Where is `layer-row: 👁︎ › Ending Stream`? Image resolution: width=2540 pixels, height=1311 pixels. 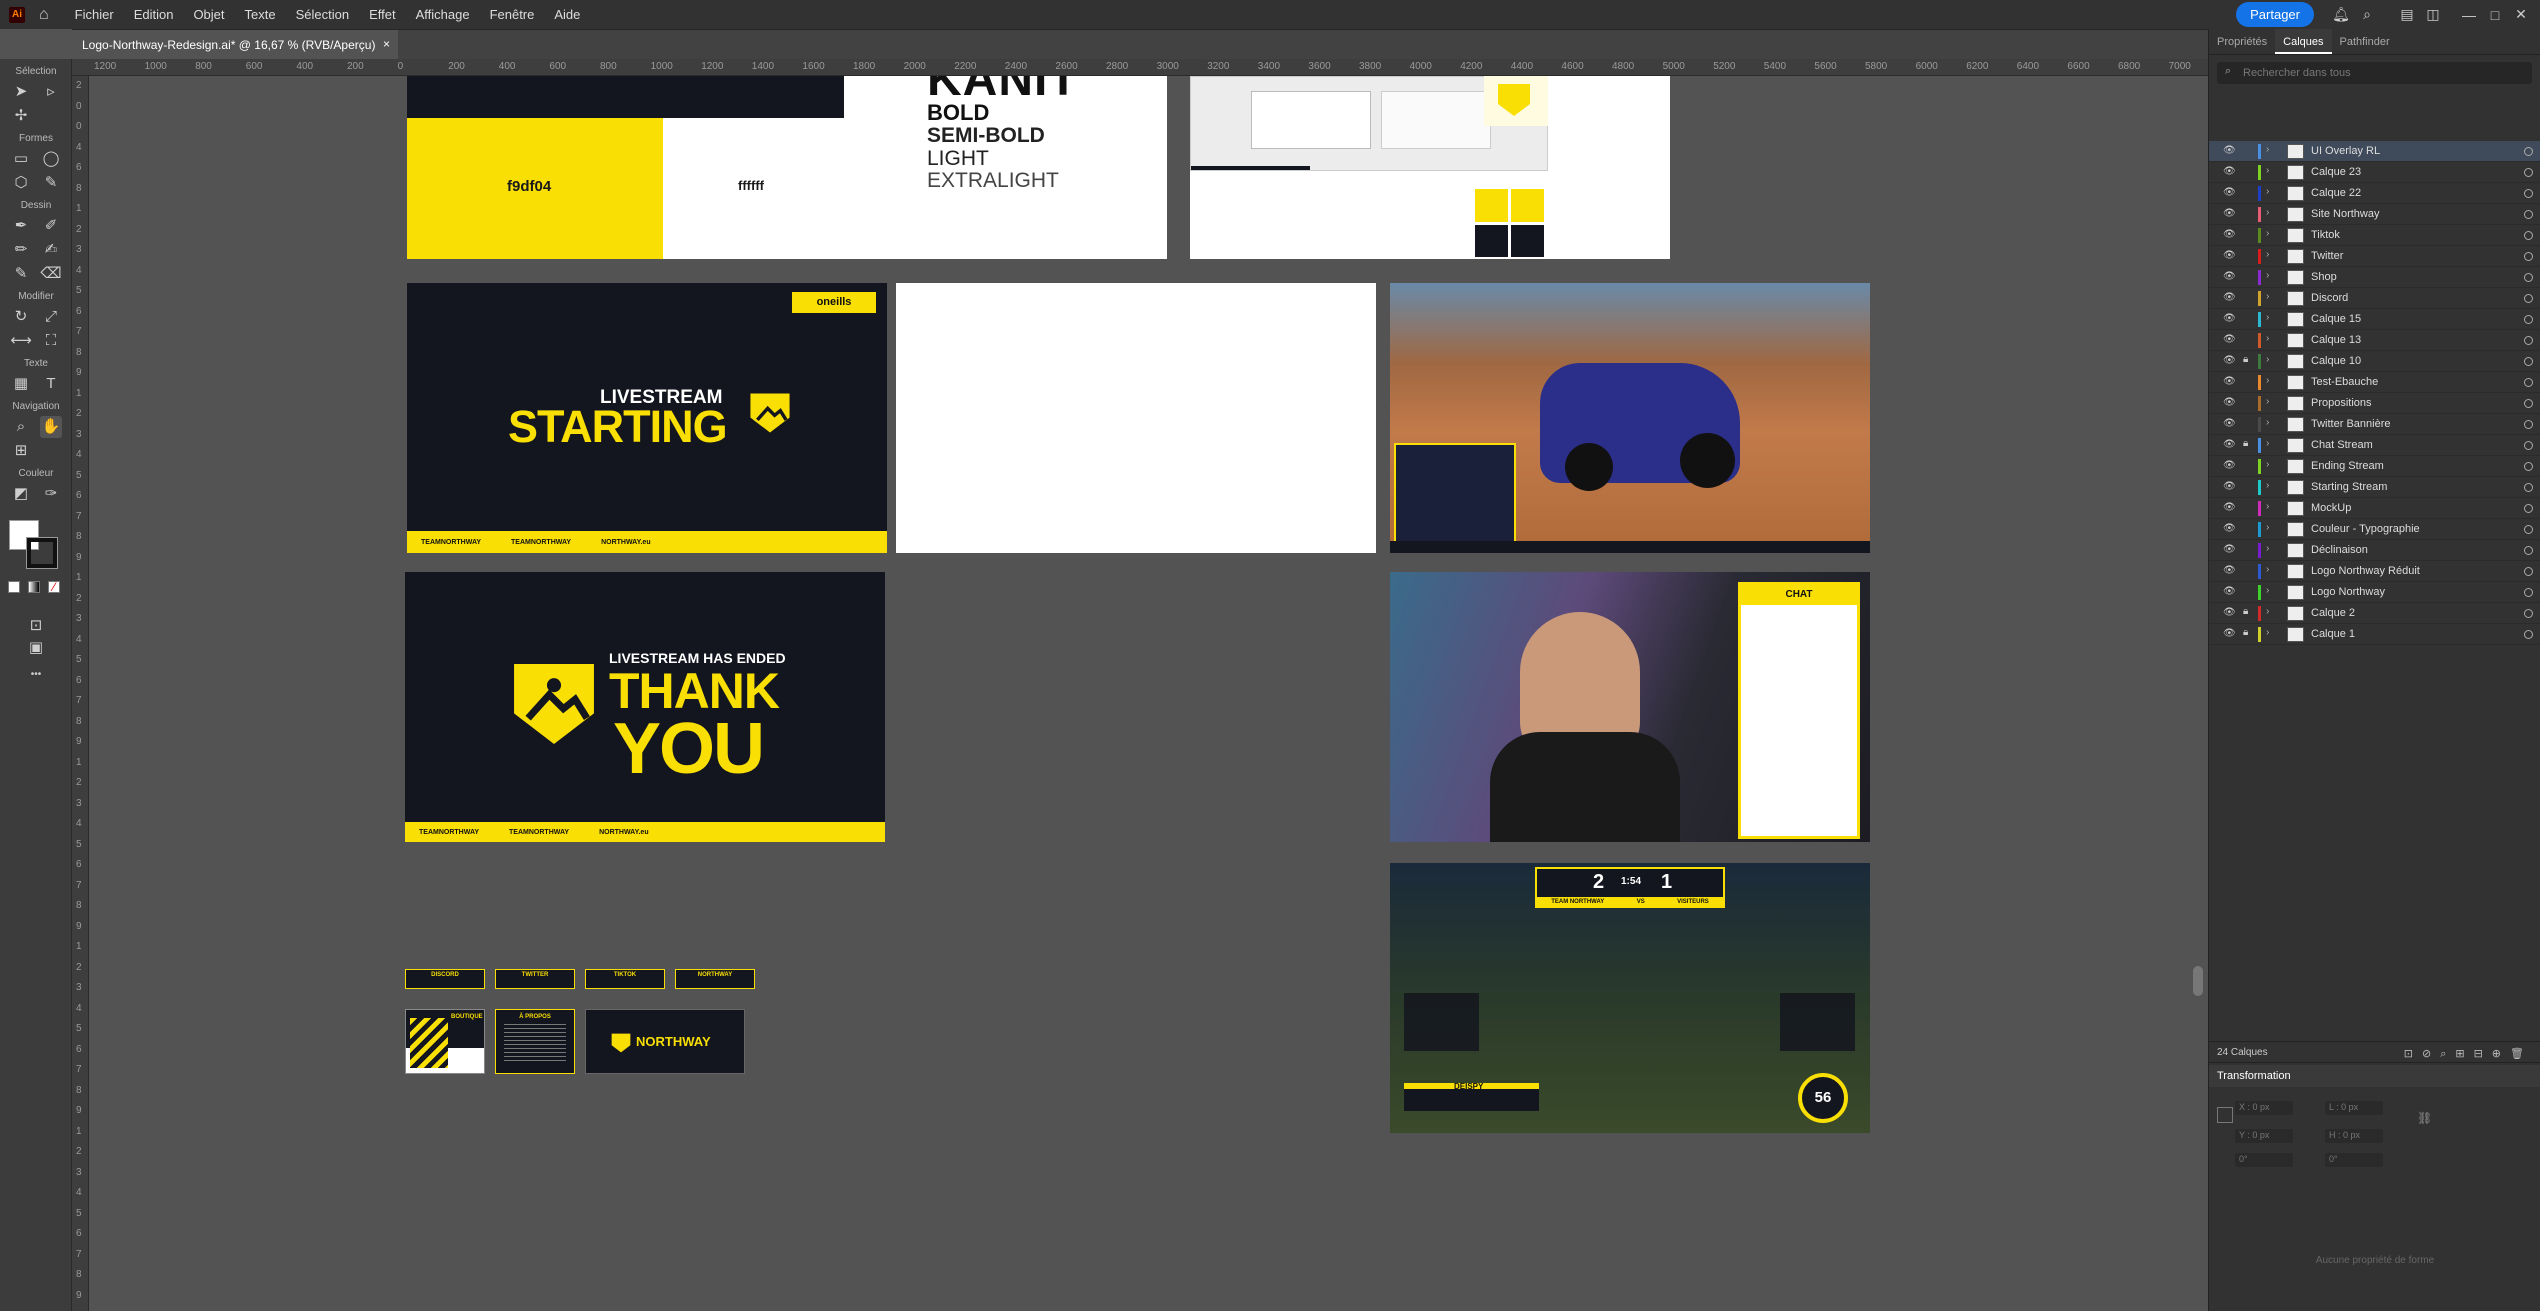
layer-row: 👁︎ › Ending Stream is located at coordinates (2374, 466).